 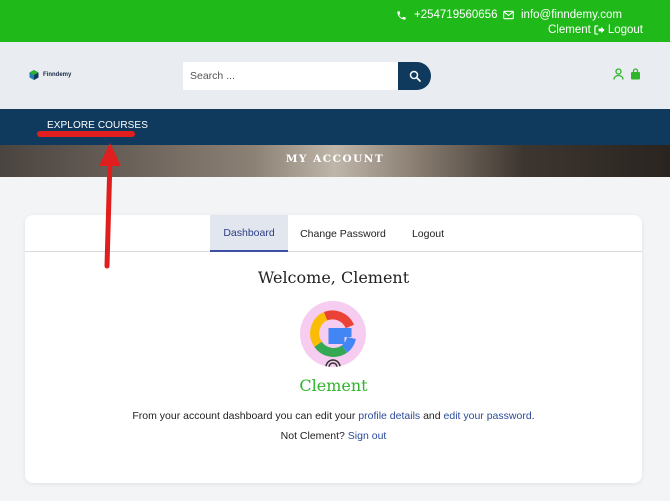 I want to click on logo-text: Finndemy, so click(x=57, y=75).